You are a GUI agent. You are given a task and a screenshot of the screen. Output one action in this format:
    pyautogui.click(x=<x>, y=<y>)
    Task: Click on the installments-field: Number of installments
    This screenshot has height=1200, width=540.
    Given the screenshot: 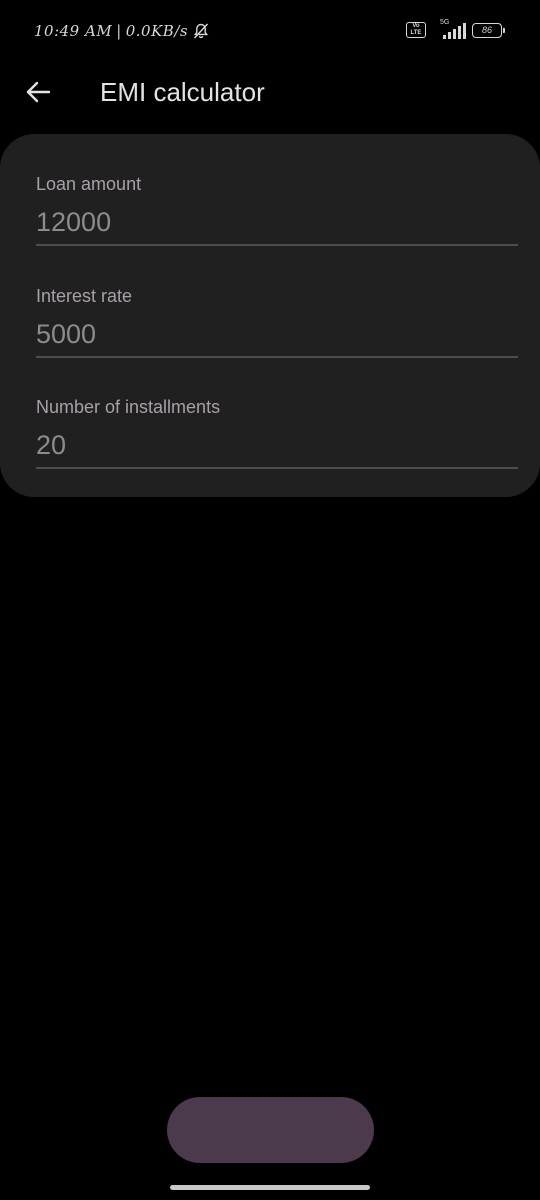 What is the action you would take?
    pyautogui.click(x=277, y=434)
    